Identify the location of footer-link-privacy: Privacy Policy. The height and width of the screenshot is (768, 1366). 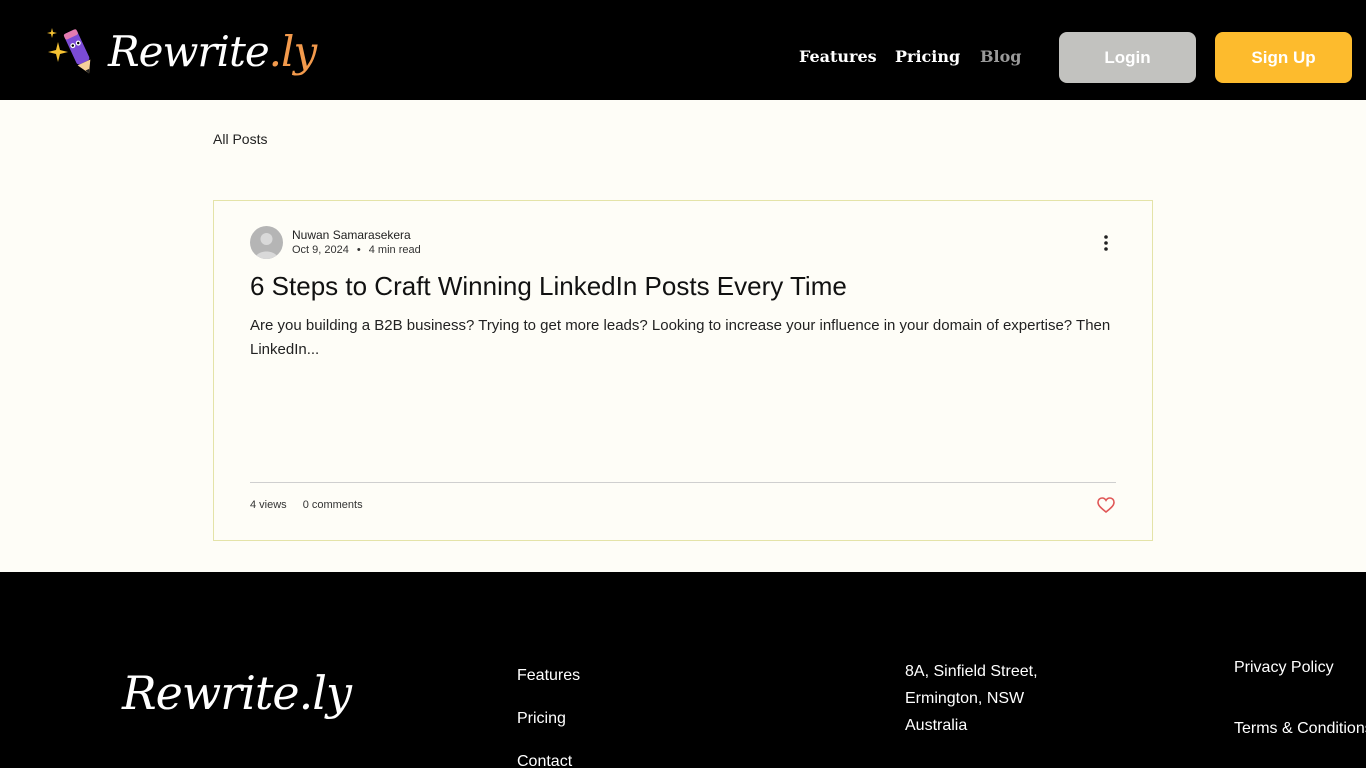
(1284, 668).